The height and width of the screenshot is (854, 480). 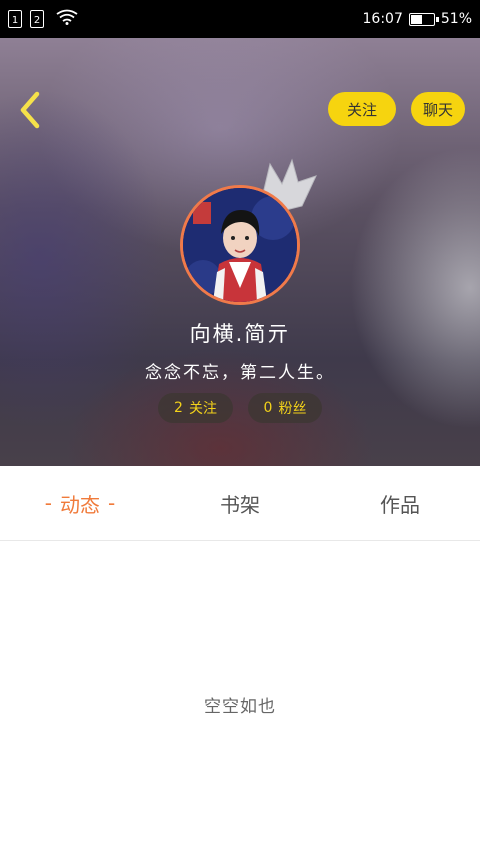 I want to click on avatar, so click(x=240, y=245).